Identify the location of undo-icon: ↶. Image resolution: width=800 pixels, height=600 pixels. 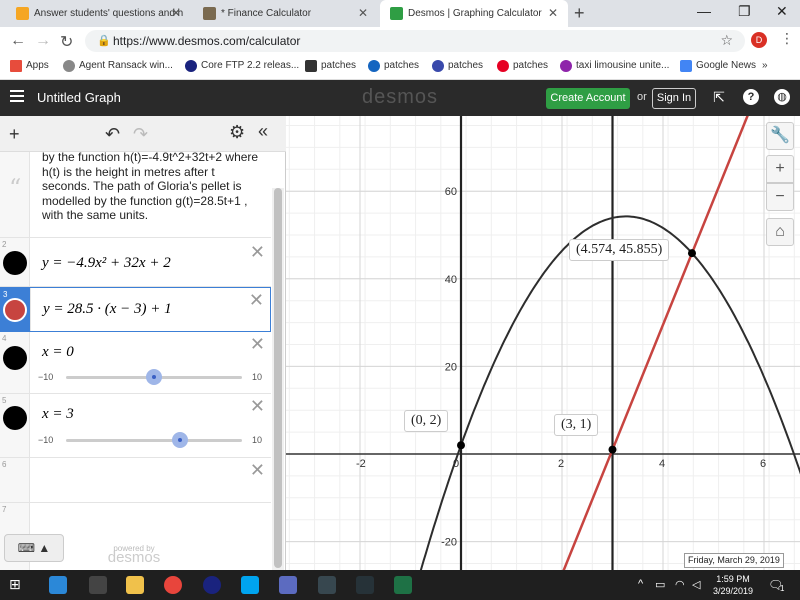
(112, 134).